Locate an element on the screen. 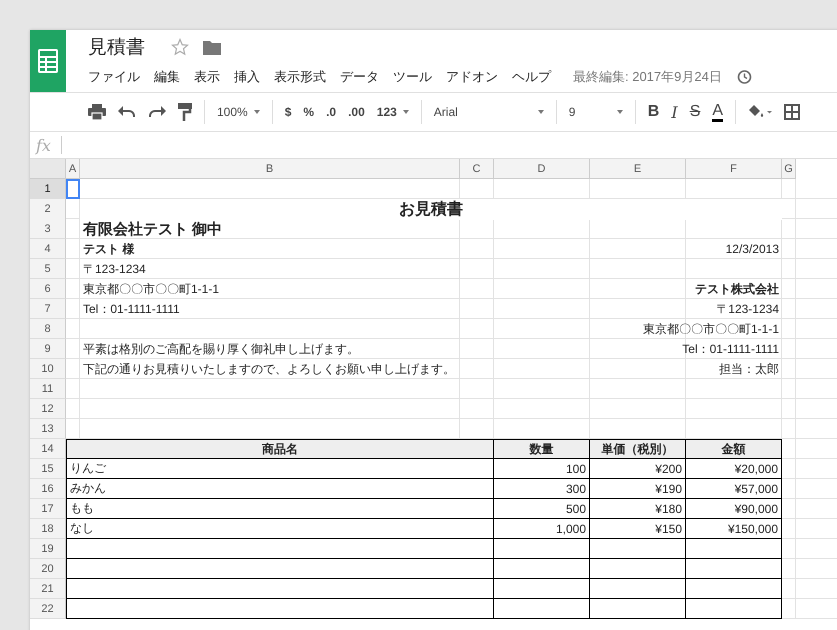 This screenshot has height=630, width=837. sheet-title: お見積書 is located at coordinates (431, 209).